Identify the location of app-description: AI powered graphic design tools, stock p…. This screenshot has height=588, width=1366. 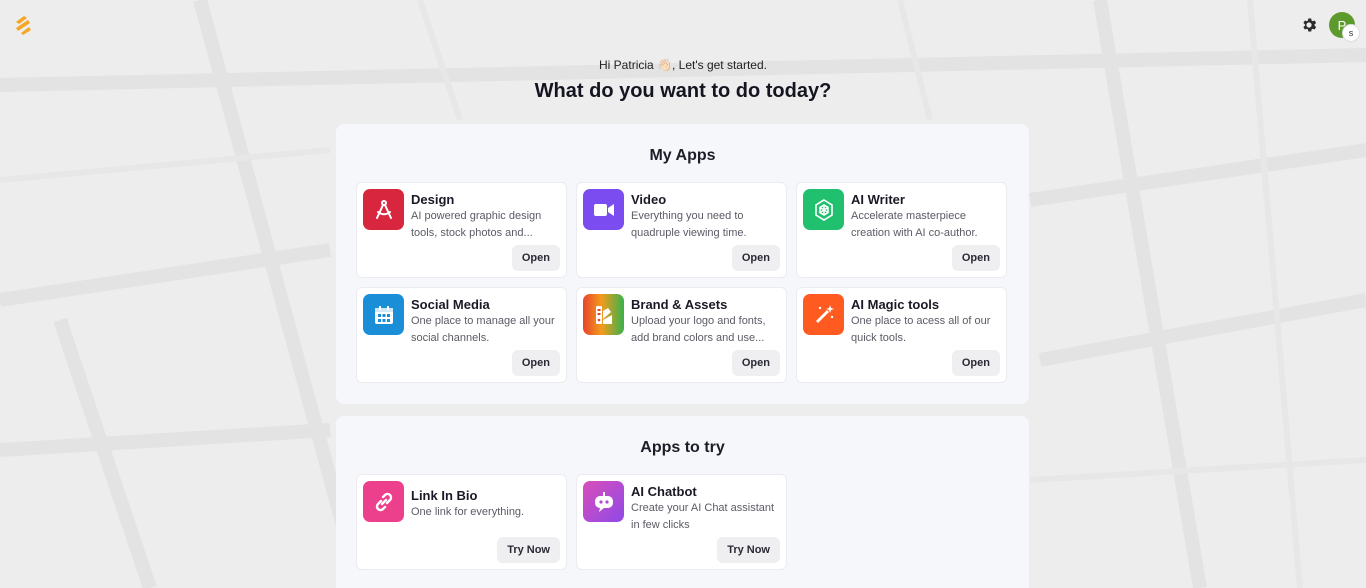
(476, 224).